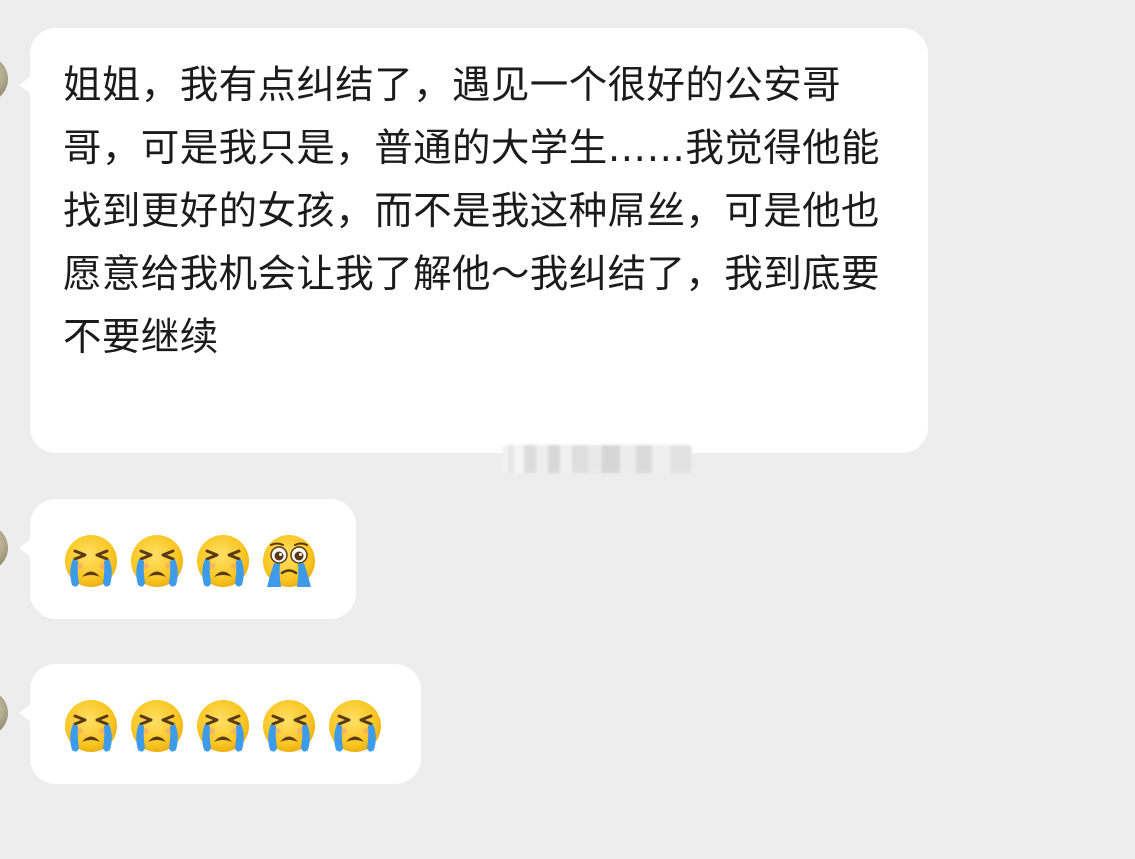 The width and height of the screenshot is (1135, 859). What do you see at coordinates (289, 561) in the screenshot?
I see `pleading-tears-face-icon` at bounding box center [289, 561].